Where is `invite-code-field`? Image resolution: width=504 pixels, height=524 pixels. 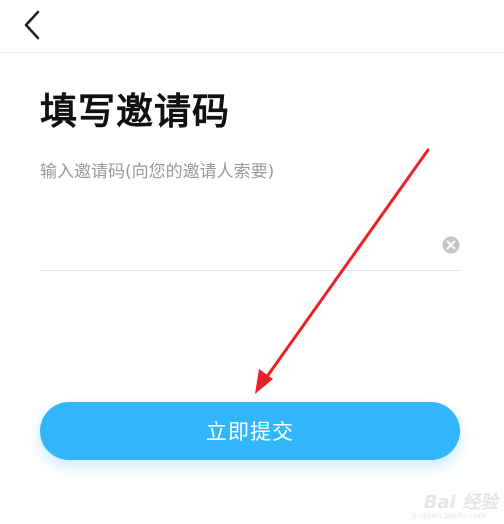
invite-code-field is located at coordinates (250, 246).